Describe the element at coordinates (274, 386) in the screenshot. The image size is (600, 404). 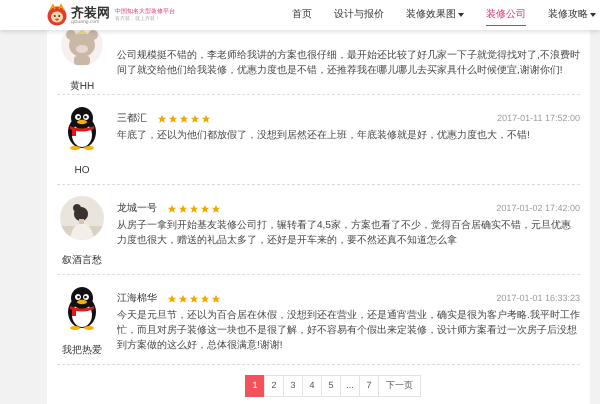
I see `page-link: 2` at that location.